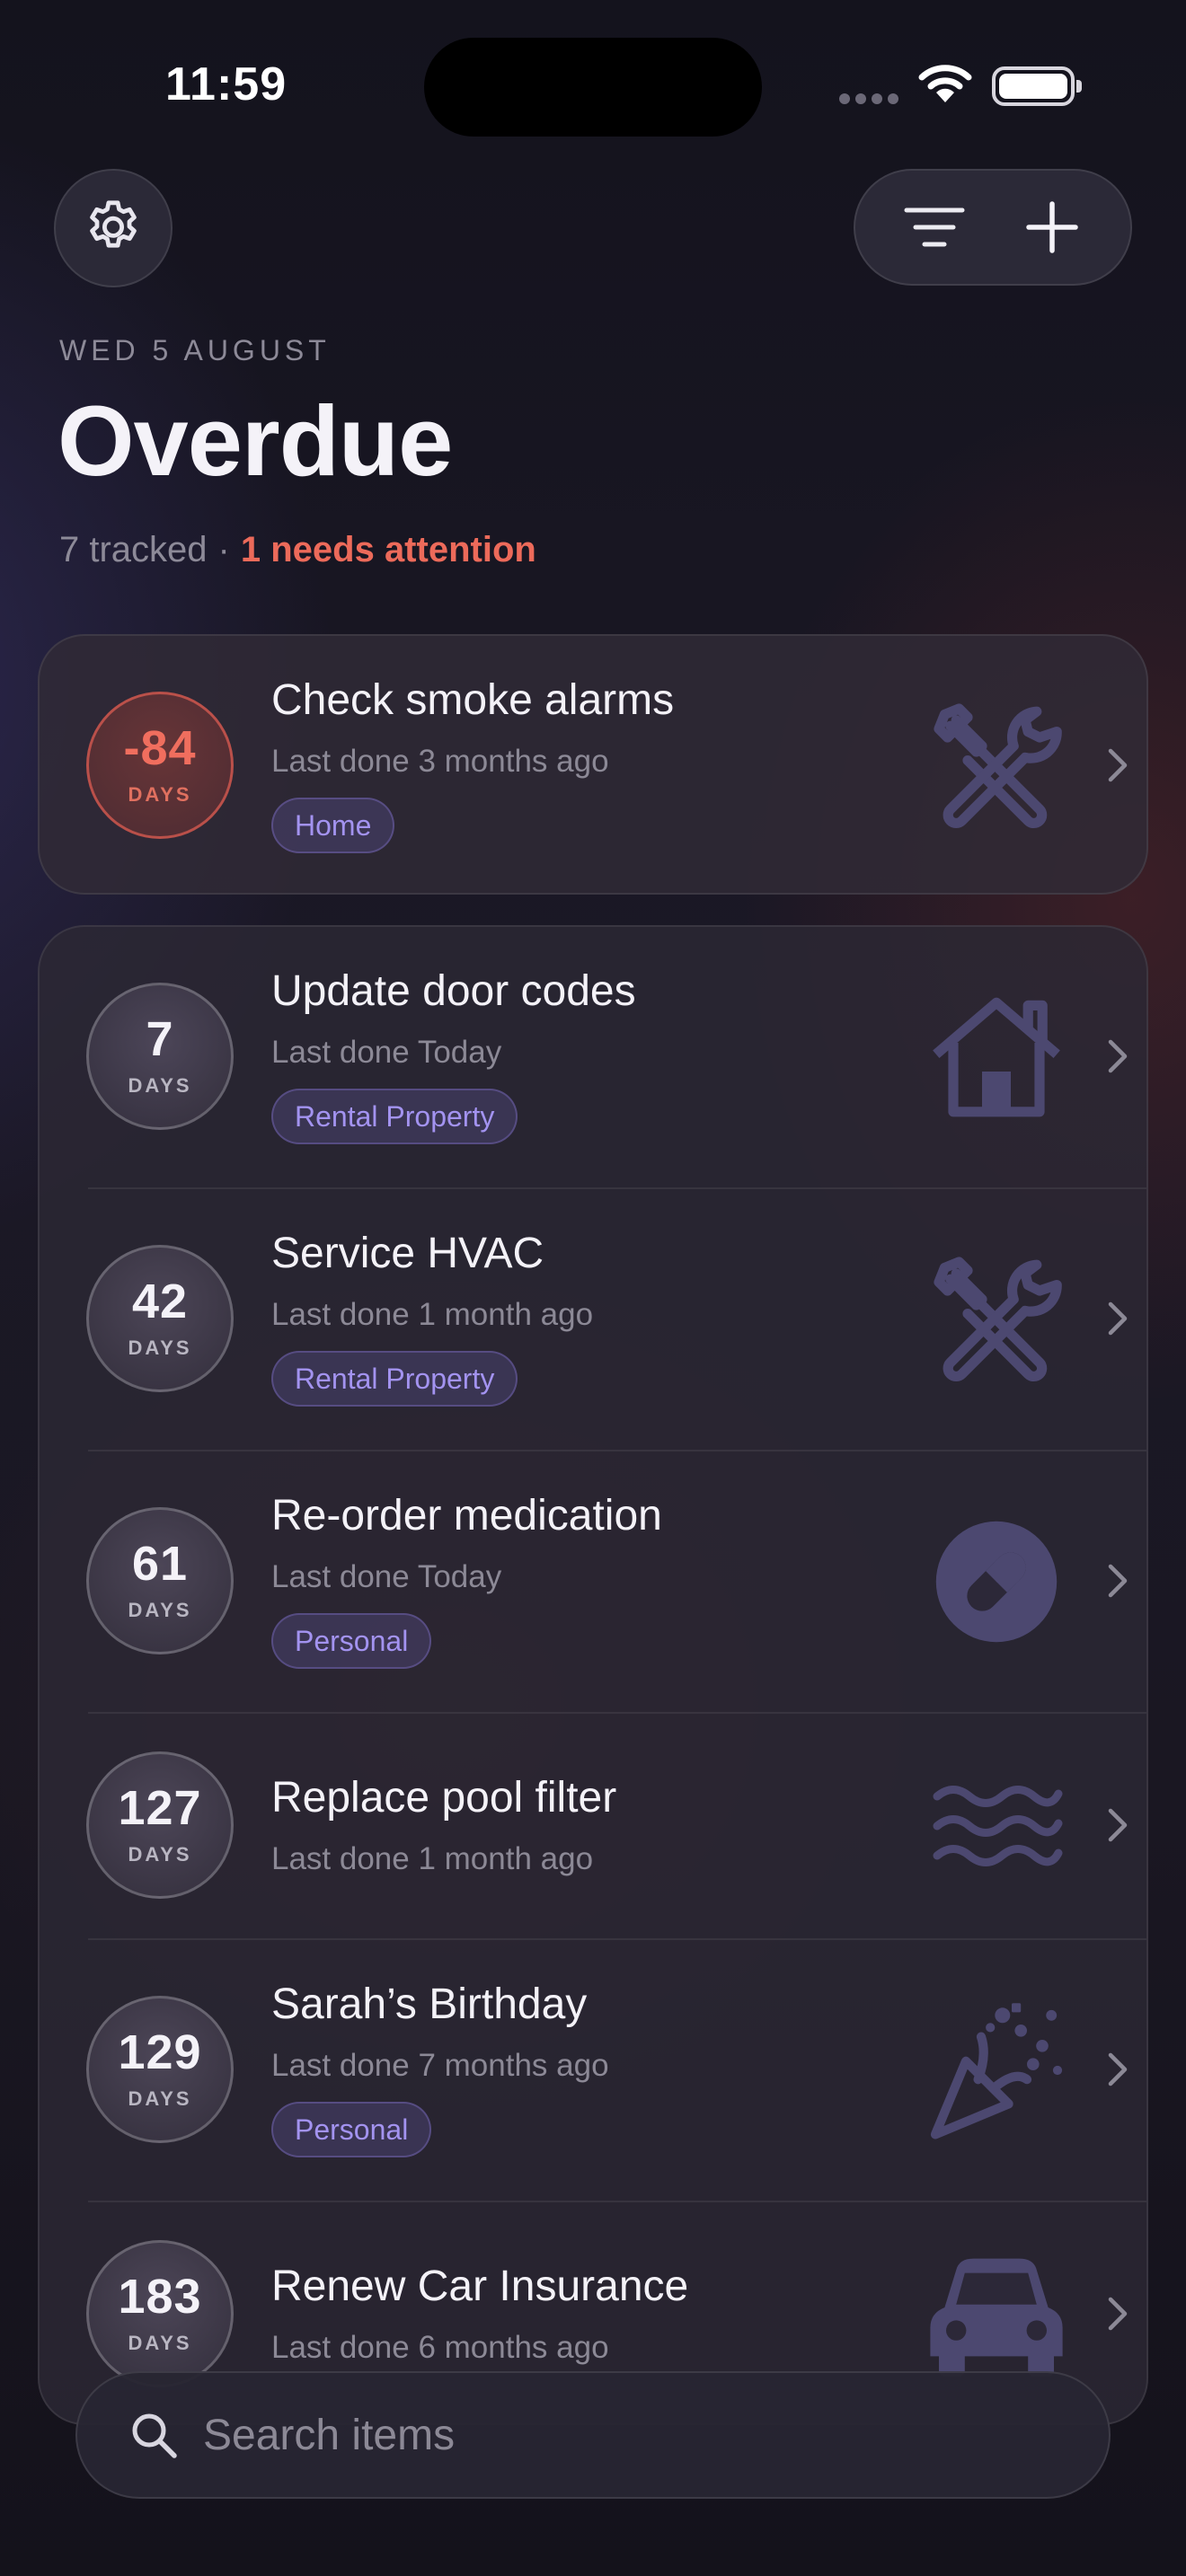 The image size is (1186, 2576). Describe the element at coordinates (473, 700) in the screenshot. I see `item-title: Check smoke alarms` at that location.